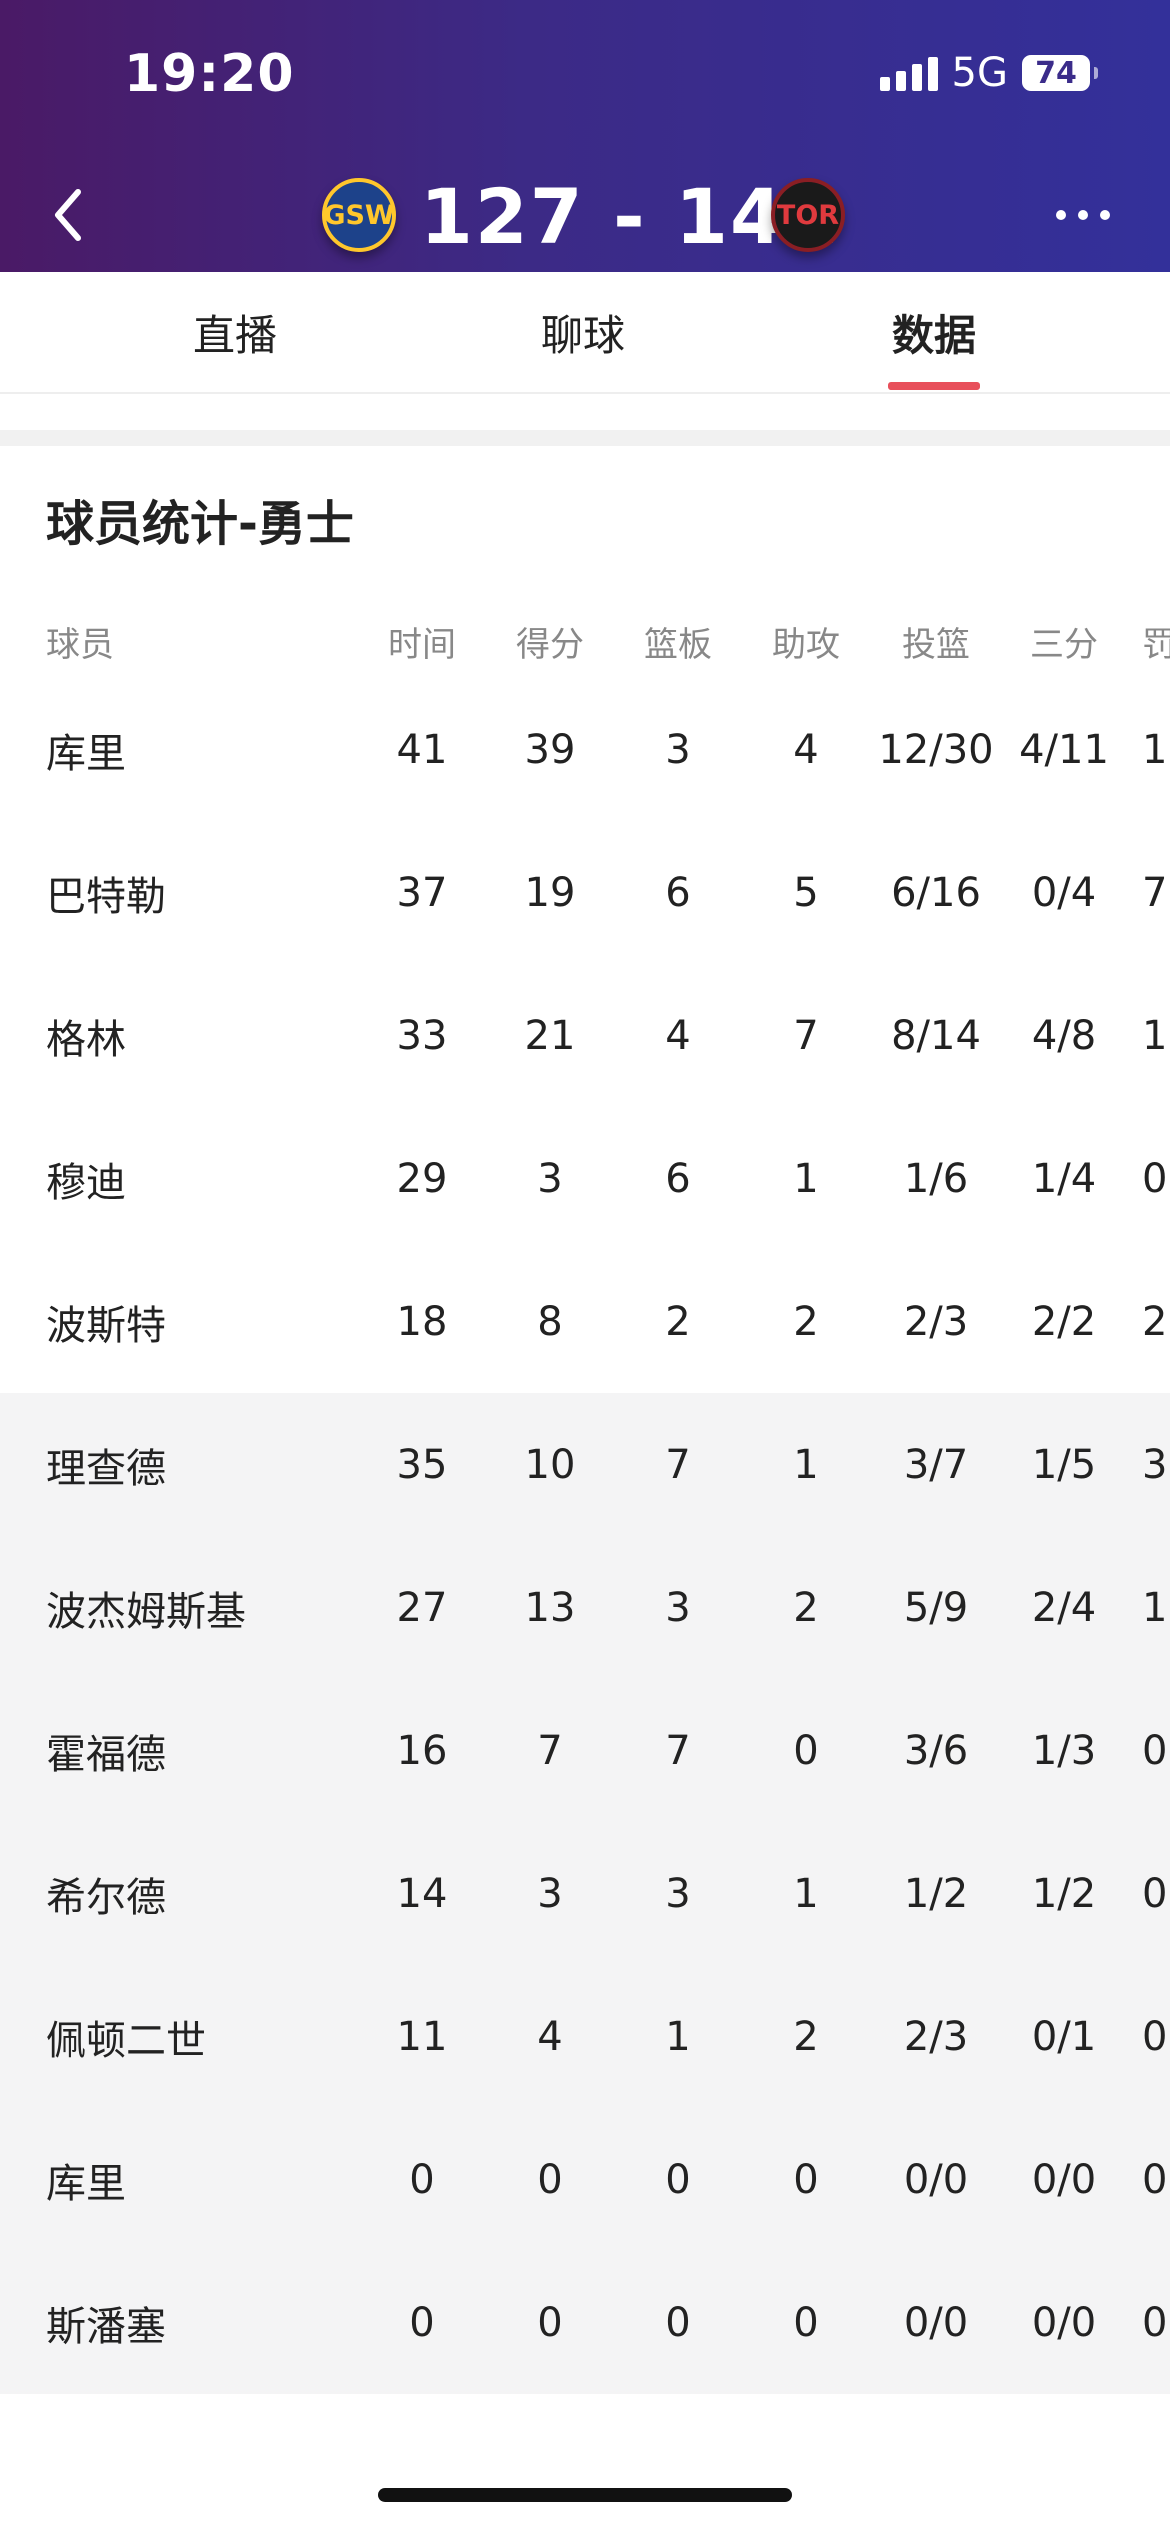 The width and height of the screenshot is (1170, 2532). Describe the element at coordinates (630, 216) in the screenshot. I see `game-score: 127 - 141` at that location.